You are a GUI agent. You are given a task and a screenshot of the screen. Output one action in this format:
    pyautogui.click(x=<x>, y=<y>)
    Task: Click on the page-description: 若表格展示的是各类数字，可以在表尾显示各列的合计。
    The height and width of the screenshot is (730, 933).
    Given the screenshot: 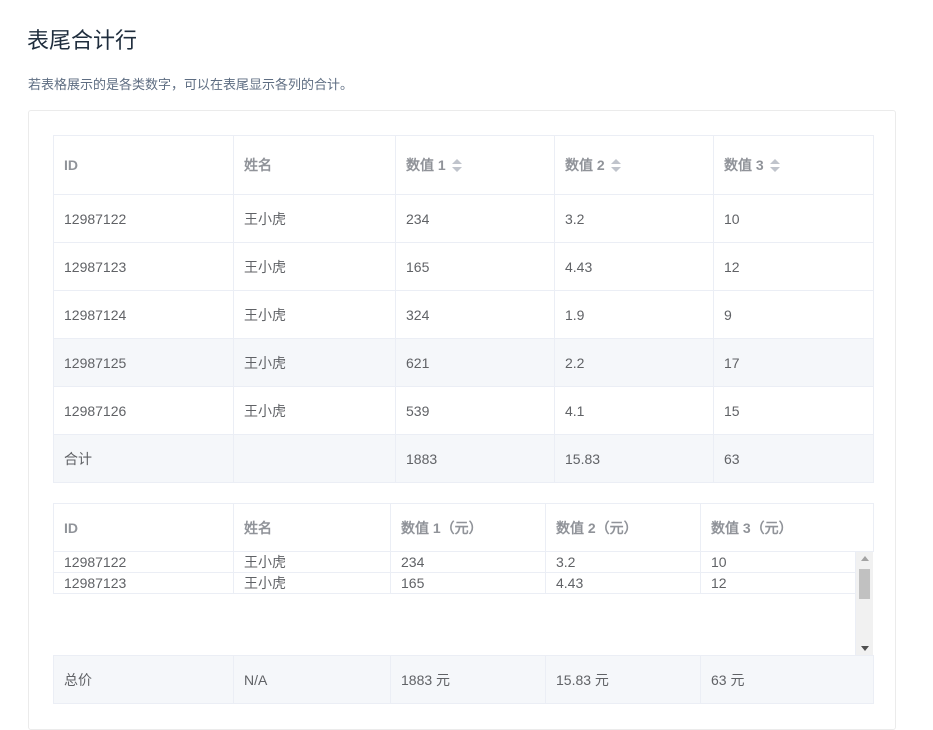 What is the action you would take?
    pyautogui.click(x=191, y=84)
    